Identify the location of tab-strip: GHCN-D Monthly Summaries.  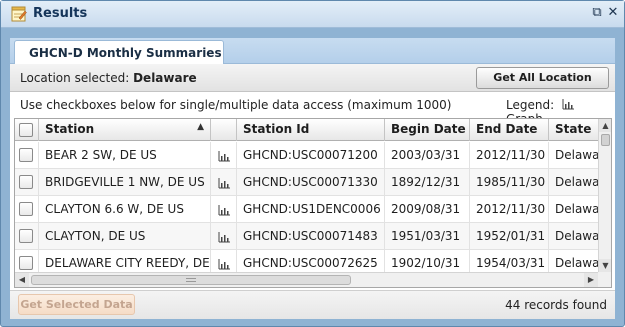
(312, 51).